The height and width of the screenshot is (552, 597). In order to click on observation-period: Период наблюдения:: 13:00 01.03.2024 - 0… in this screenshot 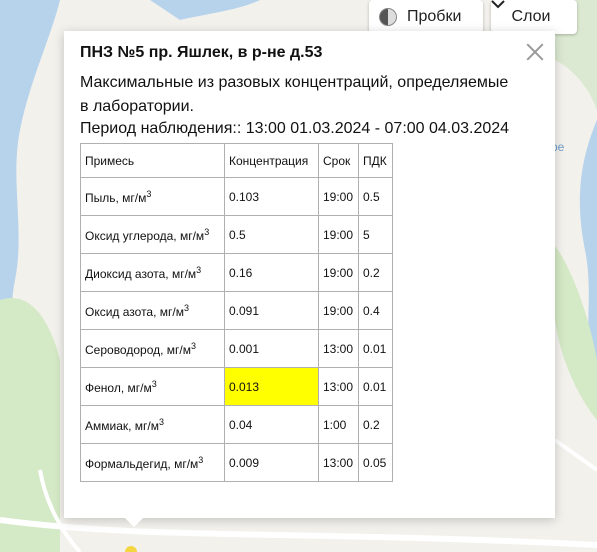, I will do `click(295, 128)`.